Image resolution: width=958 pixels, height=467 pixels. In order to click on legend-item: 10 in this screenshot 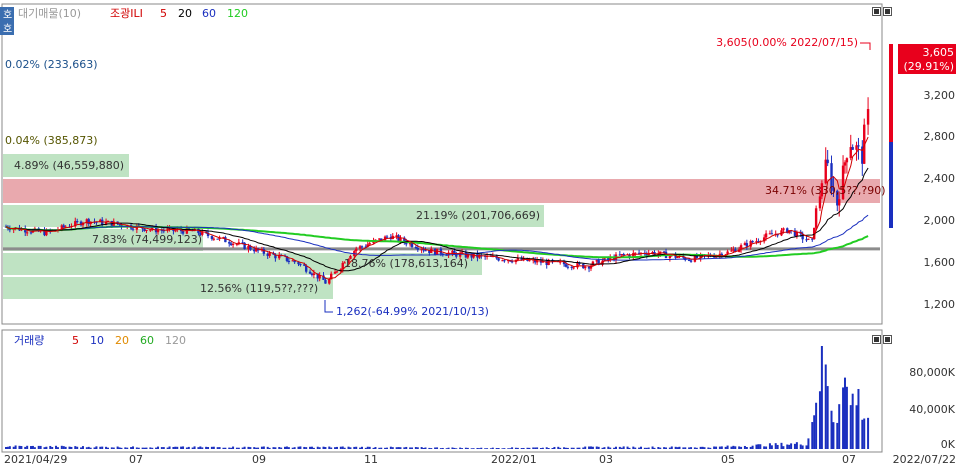, I will do `click(97, 340)`.